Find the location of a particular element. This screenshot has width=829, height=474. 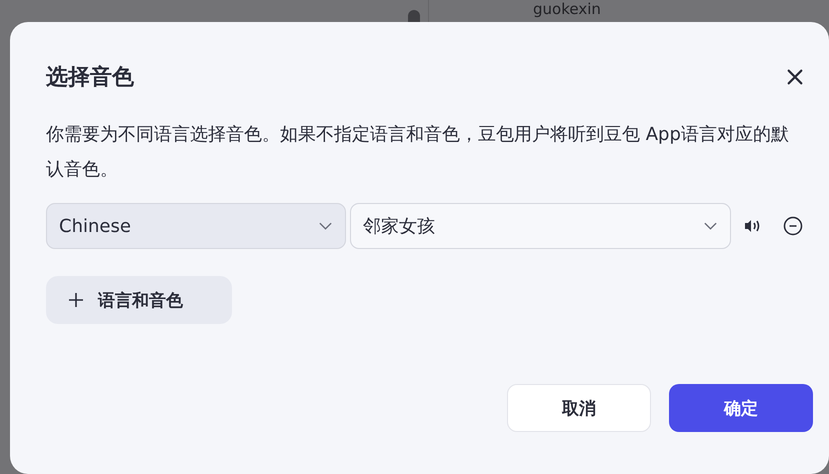

username-text: guokexin is located at coordinates (567, 9).